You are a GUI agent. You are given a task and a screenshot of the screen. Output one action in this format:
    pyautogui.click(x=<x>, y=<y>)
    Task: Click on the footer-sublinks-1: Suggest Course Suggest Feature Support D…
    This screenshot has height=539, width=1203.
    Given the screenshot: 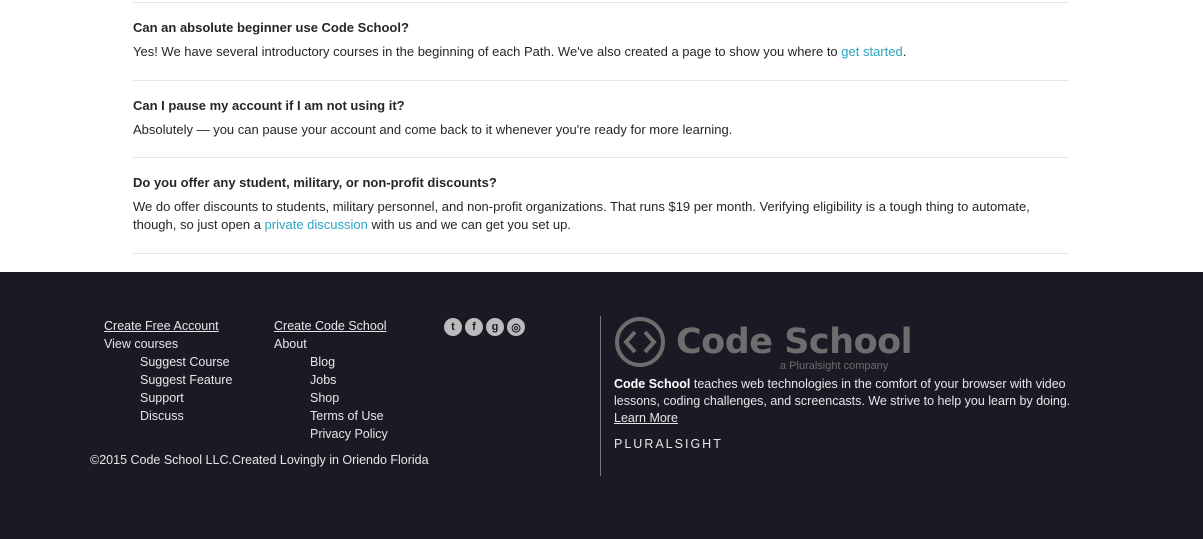 What is the action you would take?
    pyautogui.click(x=168, y=389)
    